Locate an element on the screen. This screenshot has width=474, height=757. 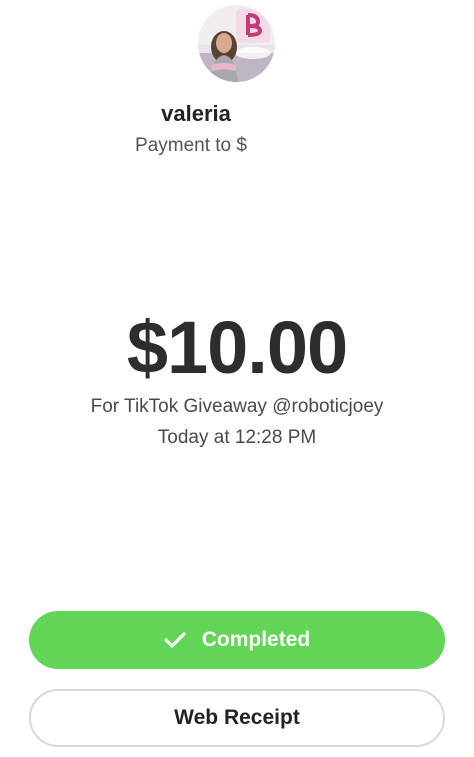
avatar-photo is located at coordinates (236, 43).